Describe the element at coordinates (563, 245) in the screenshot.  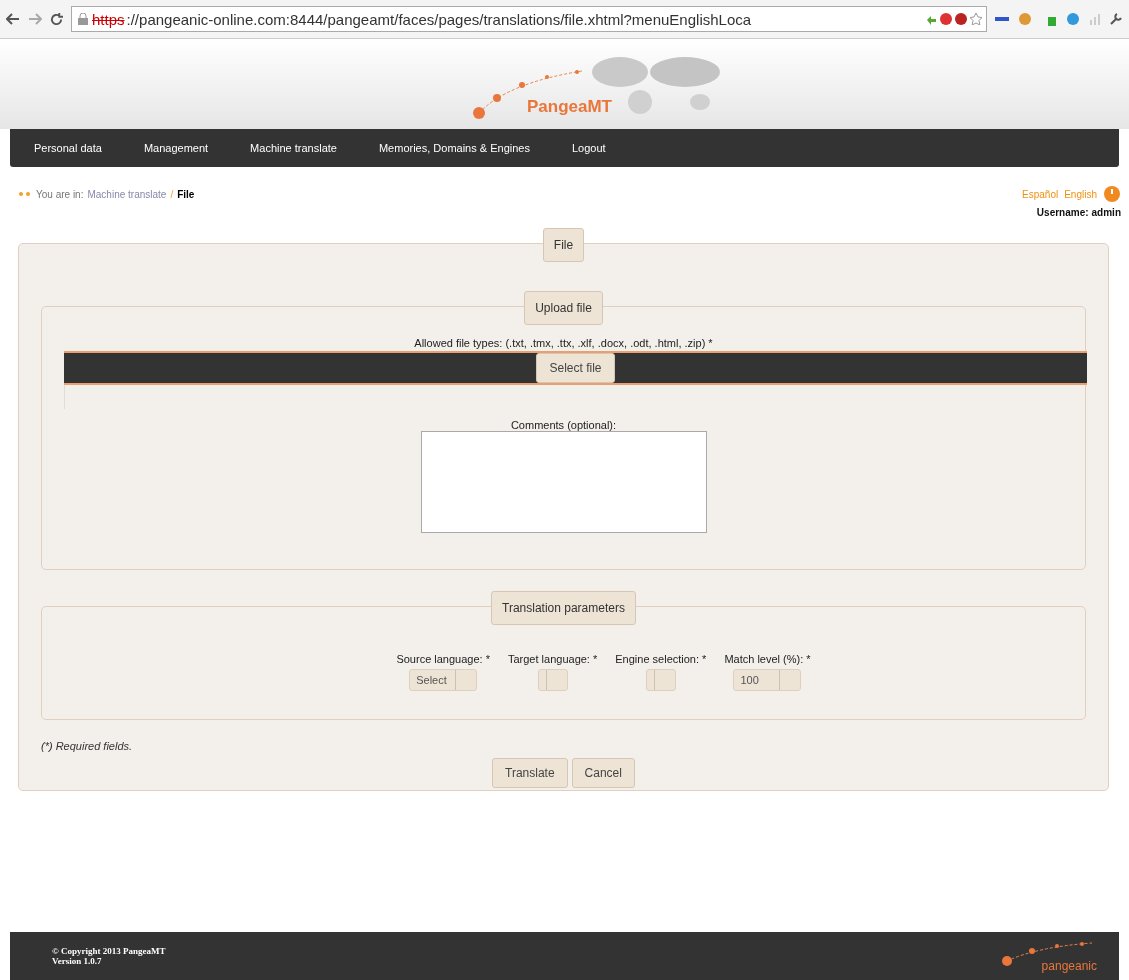
I see `panel-legend: File` at that location.